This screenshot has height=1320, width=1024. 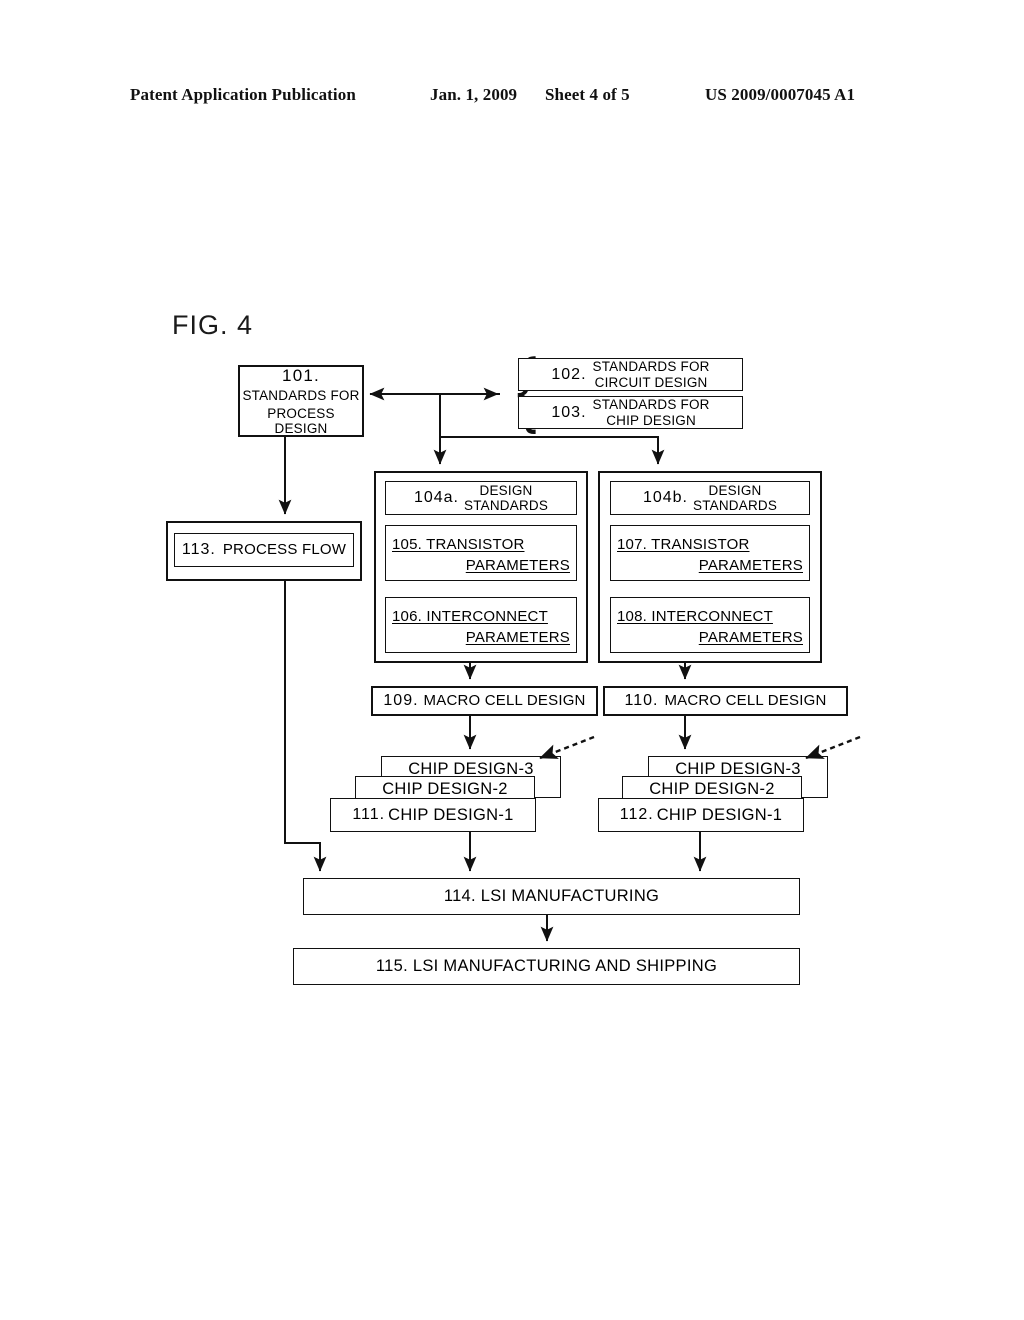 What do you see at coordinates (517, 565) in the screenshot?
I see `box-105-line2: PARAMETERS` at bounding box center [517, 565].